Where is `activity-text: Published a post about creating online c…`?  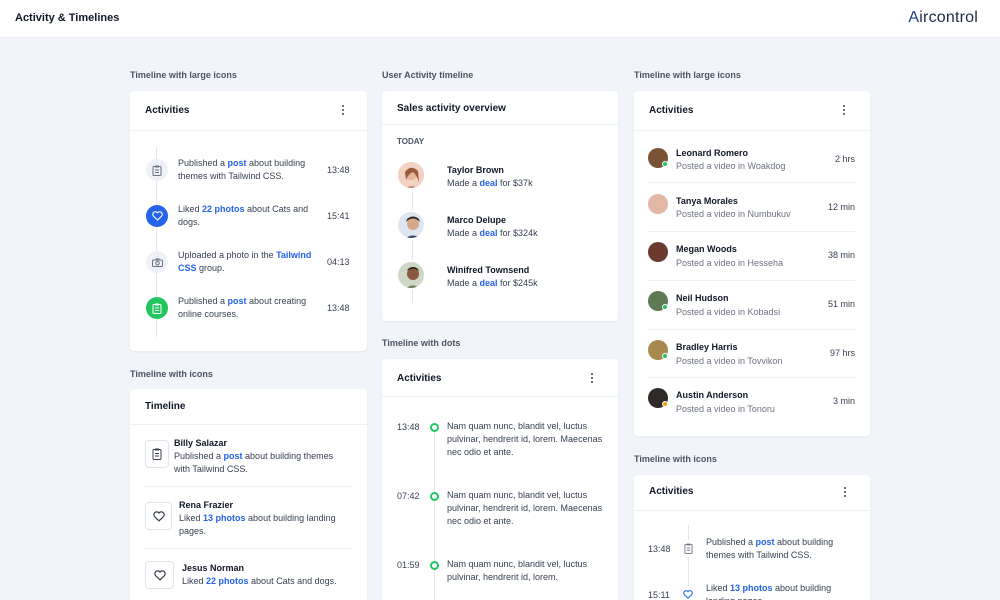
activity-text: Published a post about creating online c… is located at coordinates (242, 307).